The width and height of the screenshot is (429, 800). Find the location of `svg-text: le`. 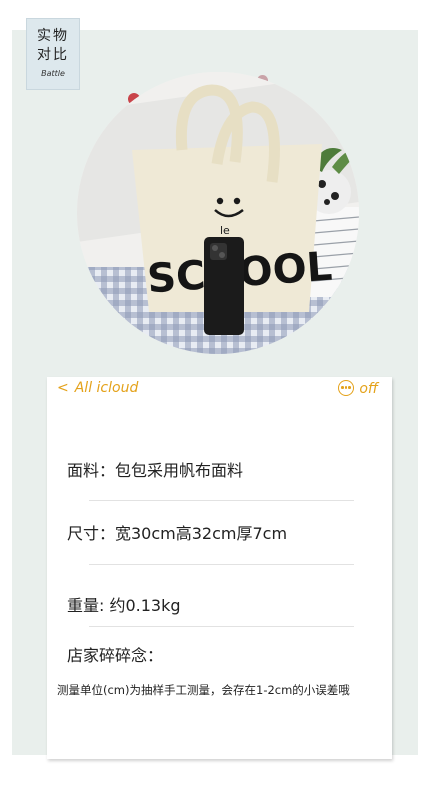

svg-text: le is located at coordinates (225, 230).